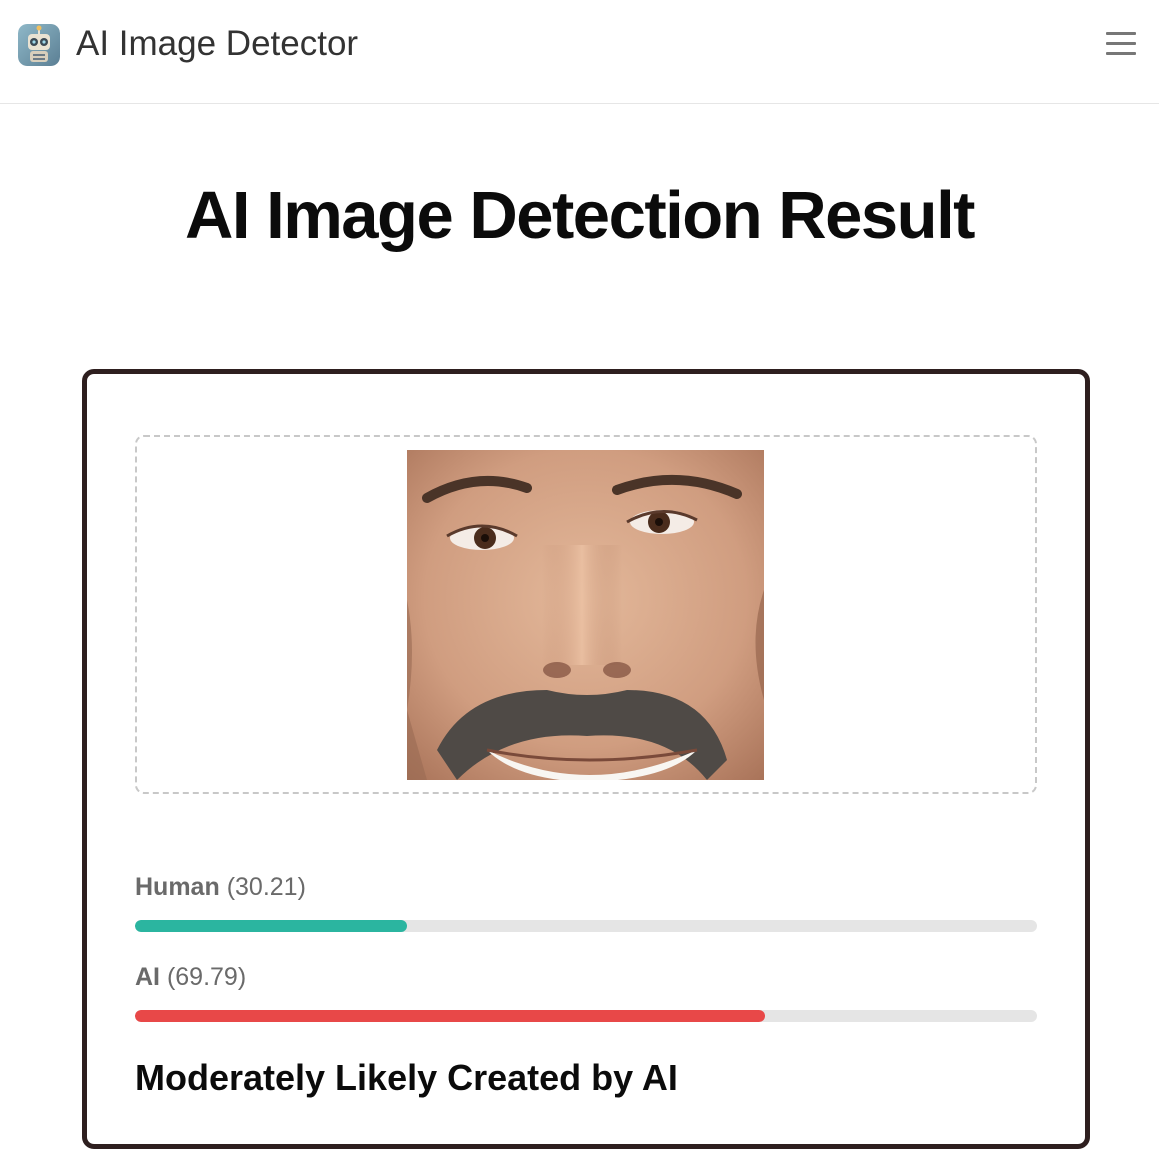 The width and height of the screenshot is (1159, 1149). Describe the element at coordinates (177, 887) in the screenshot. I see `human-label: Human` at that location.